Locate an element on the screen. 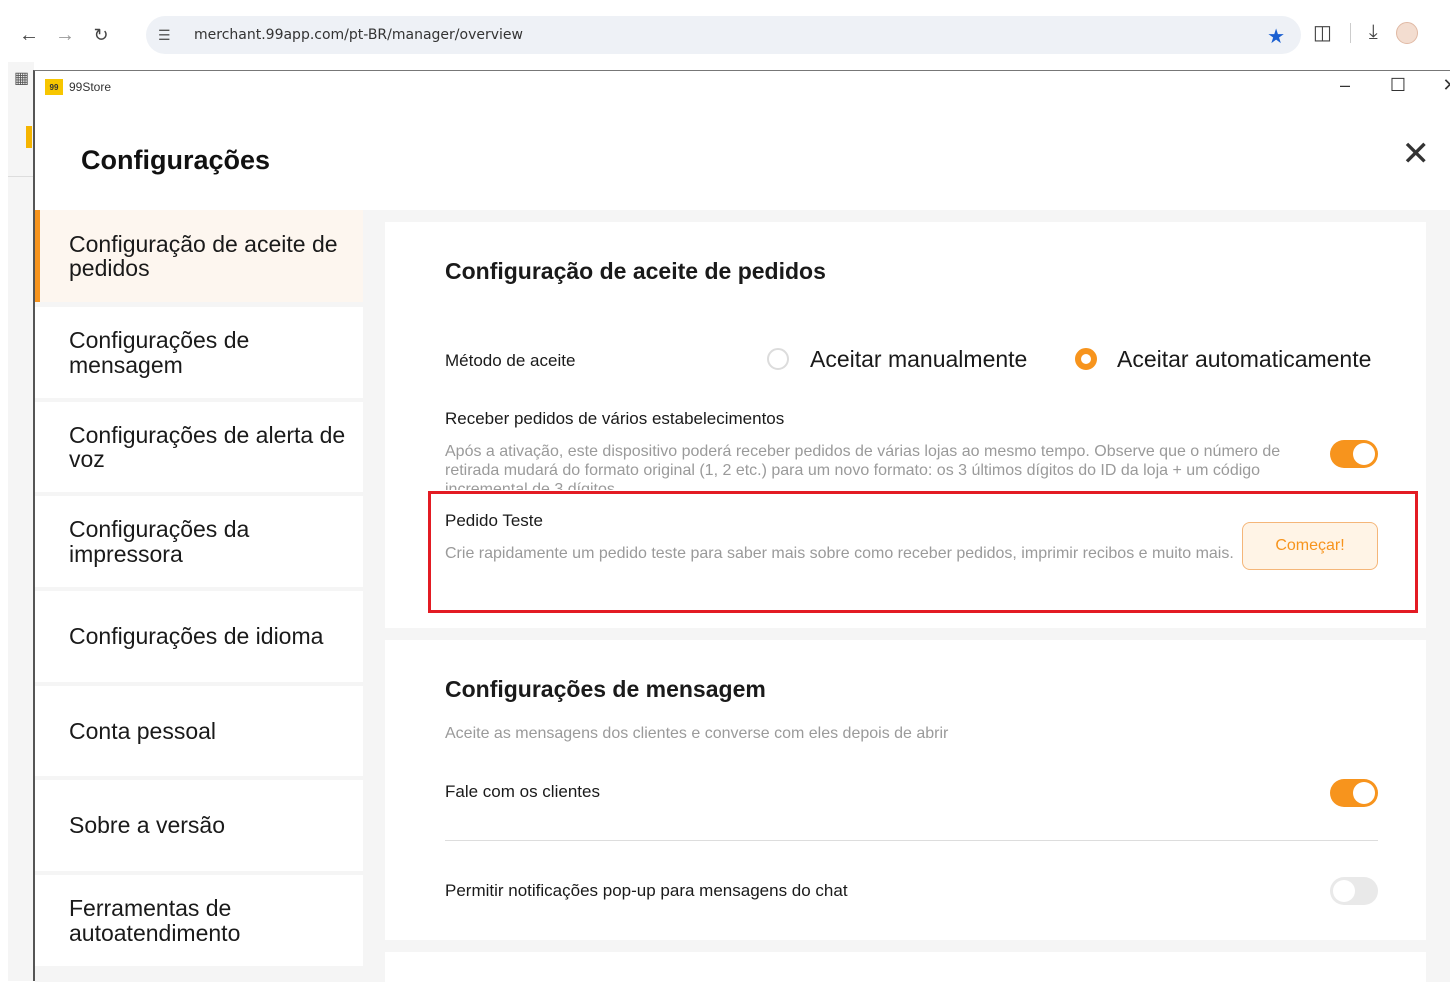 The height and width of the screenshot is (992, 1450). sidebar-item-voice-alert: Configurações de alerta de voz is located at coordinates (199, 447).